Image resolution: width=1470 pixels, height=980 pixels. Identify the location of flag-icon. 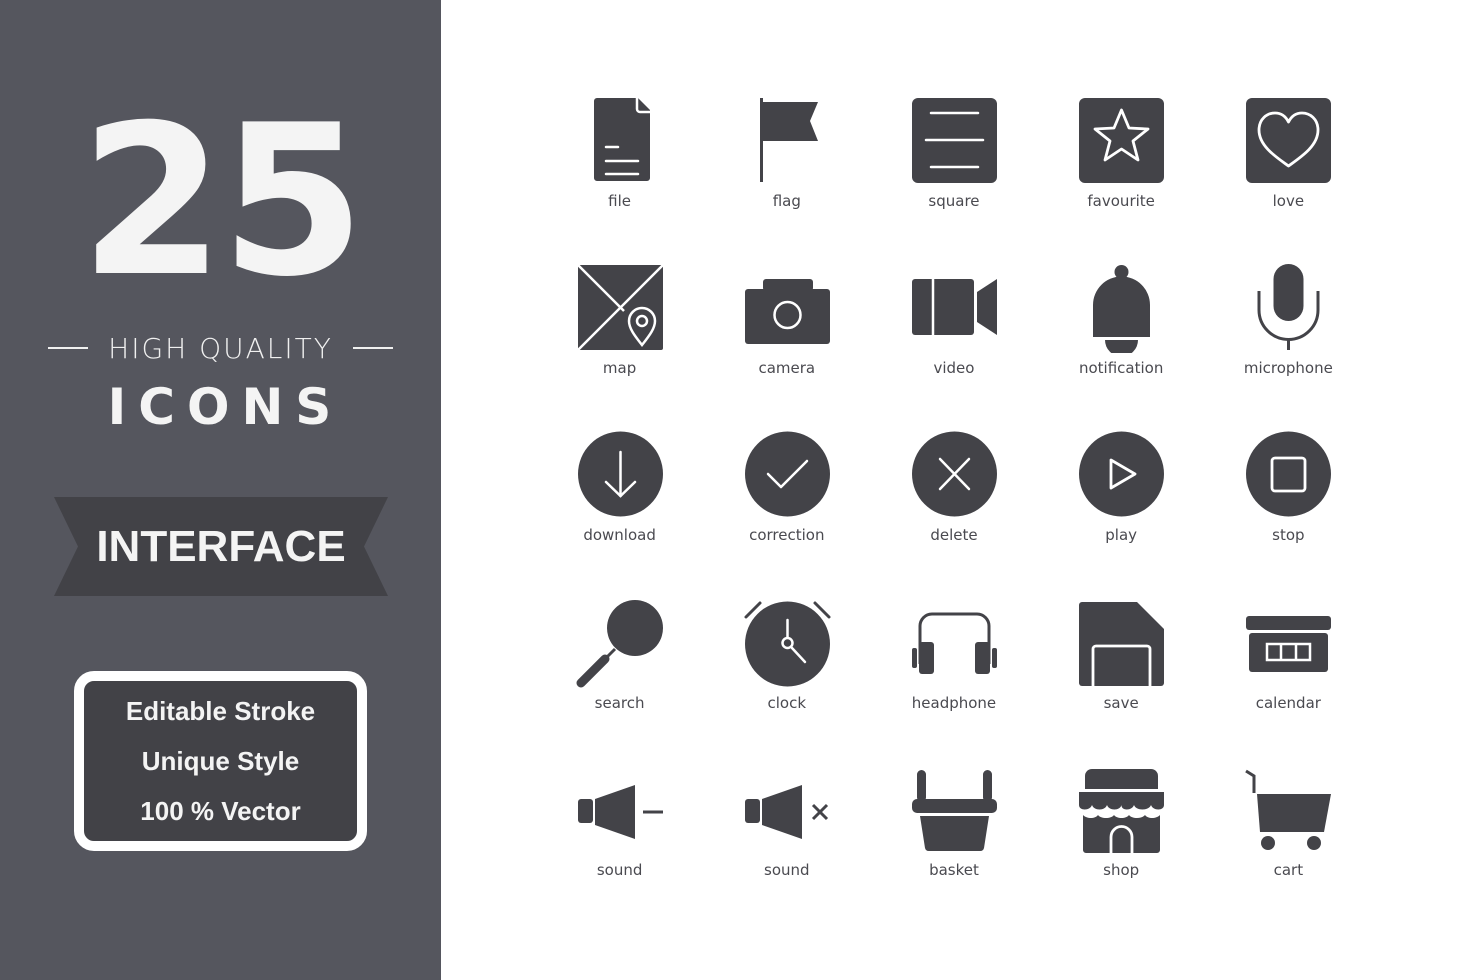
(788, 140).